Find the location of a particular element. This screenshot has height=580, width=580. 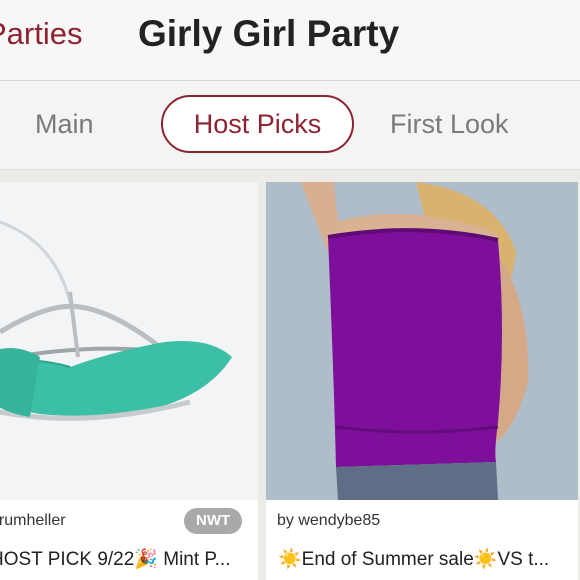

nwt-badge: NWT is located at coordinates (213, 521).